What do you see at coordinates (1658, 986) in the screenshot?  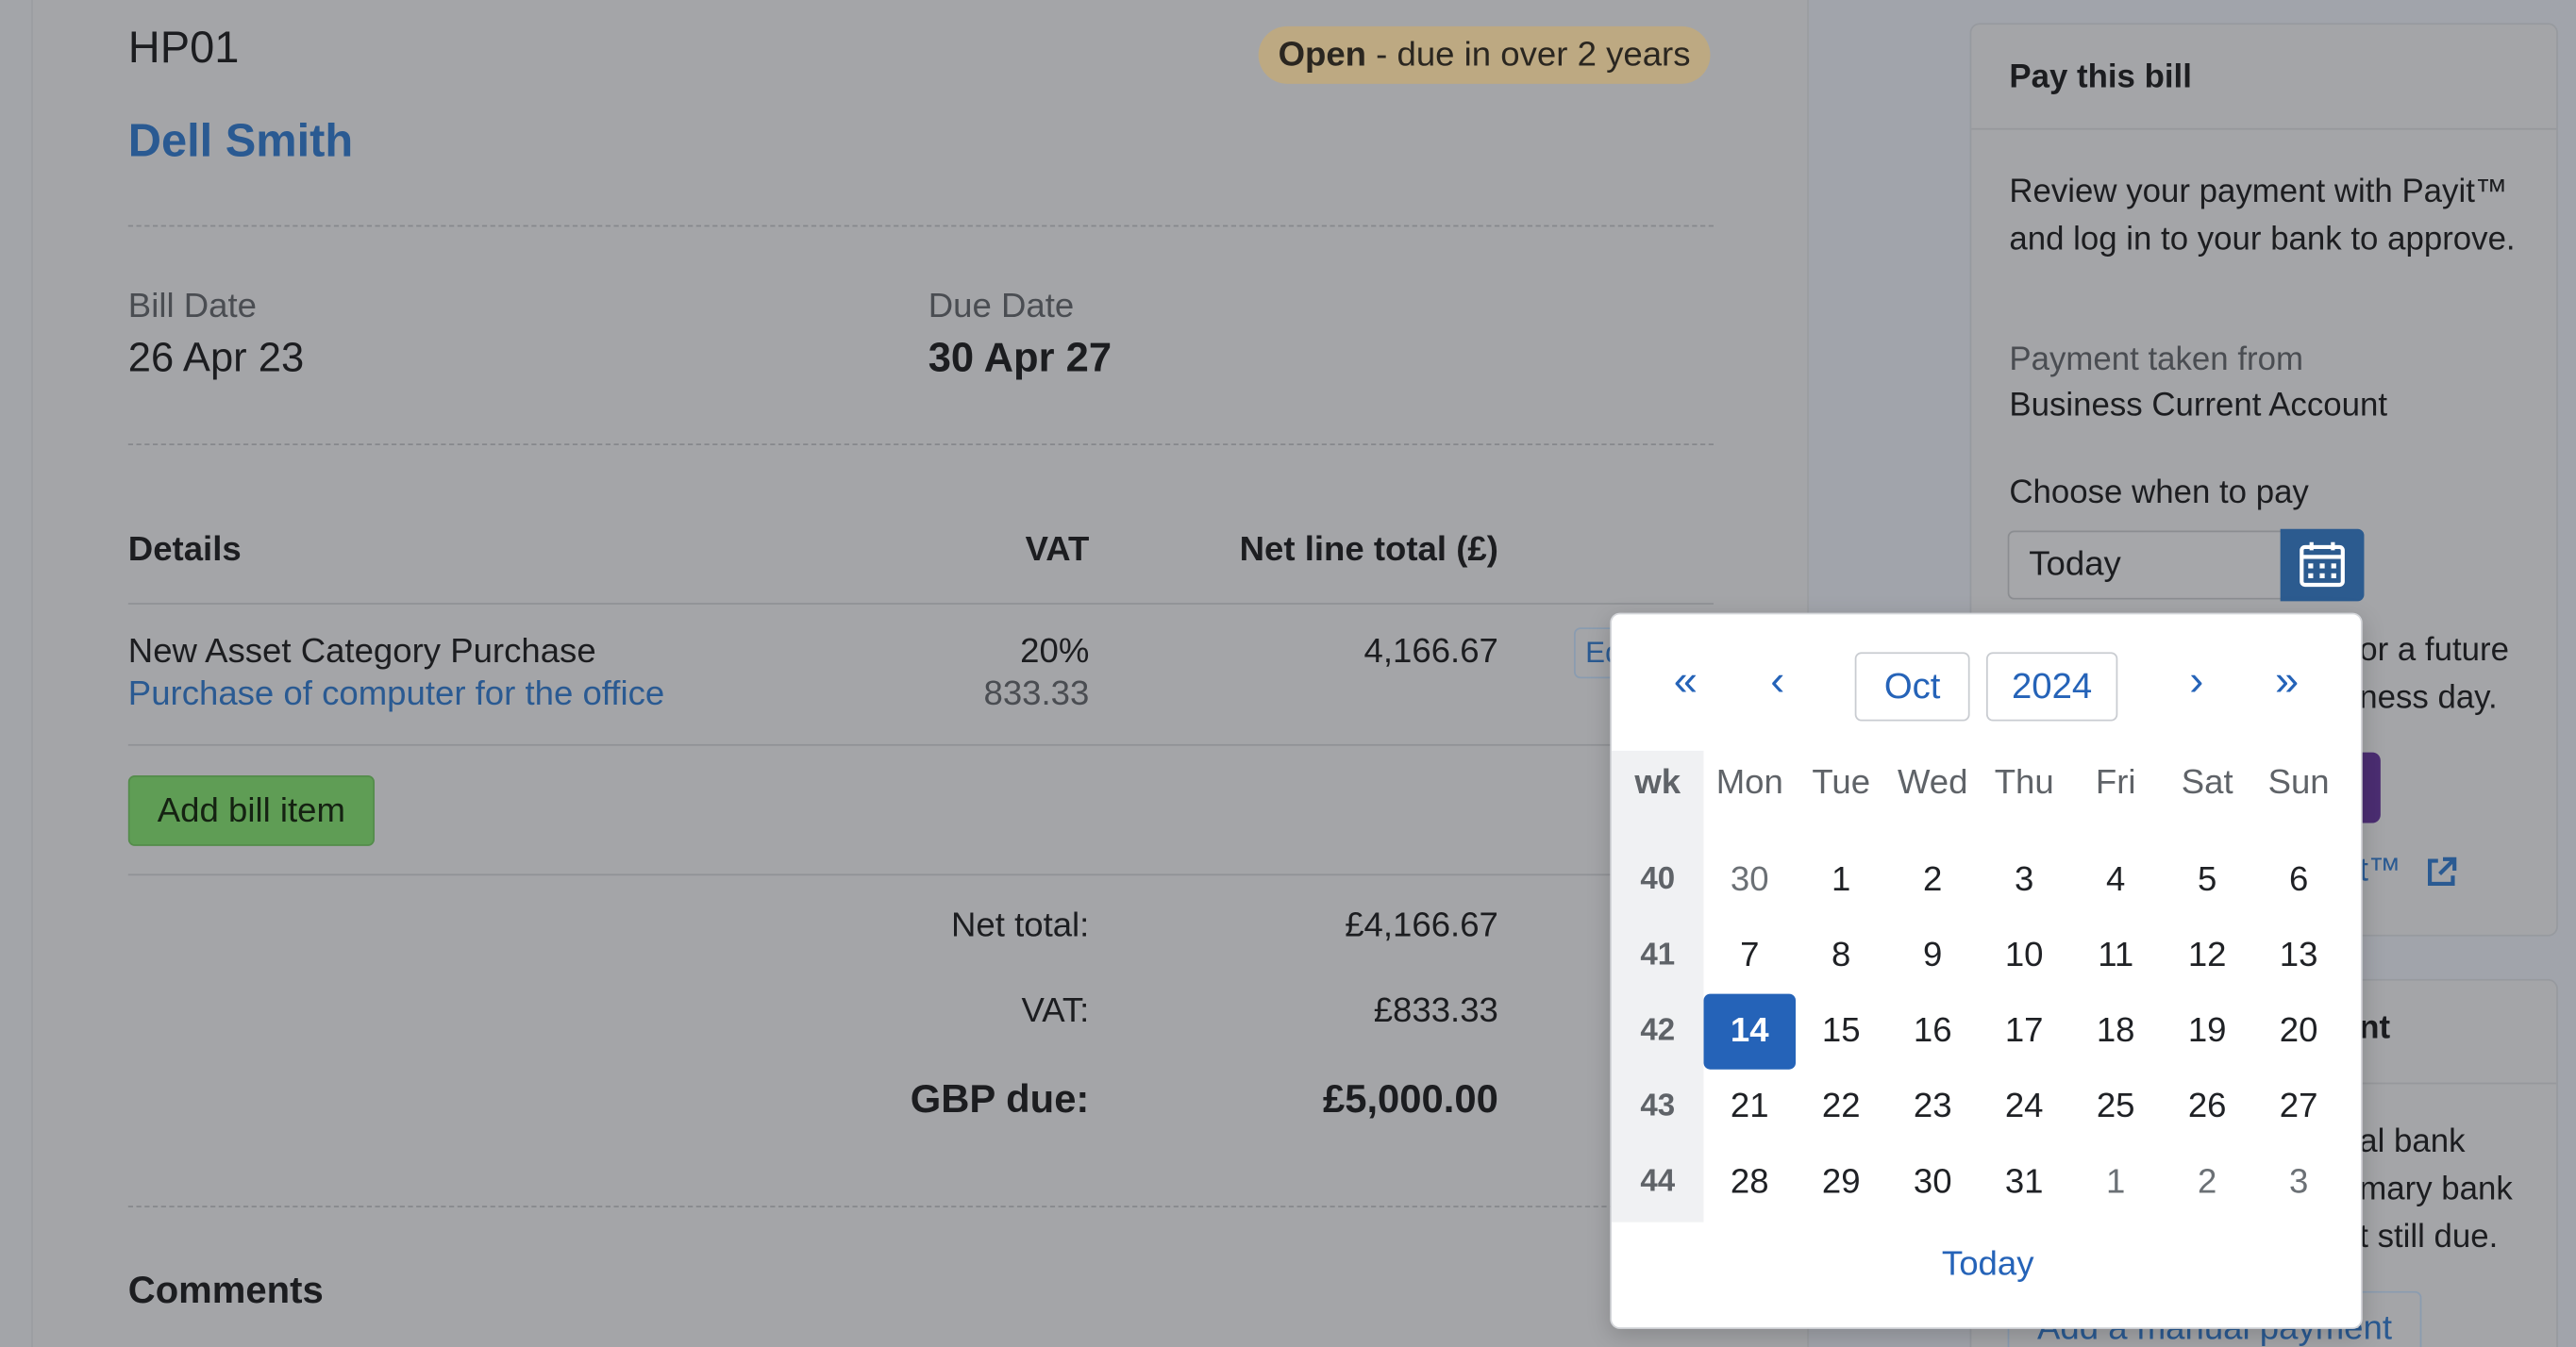 I see `week-number-column` at bounding box center [1658, 986].